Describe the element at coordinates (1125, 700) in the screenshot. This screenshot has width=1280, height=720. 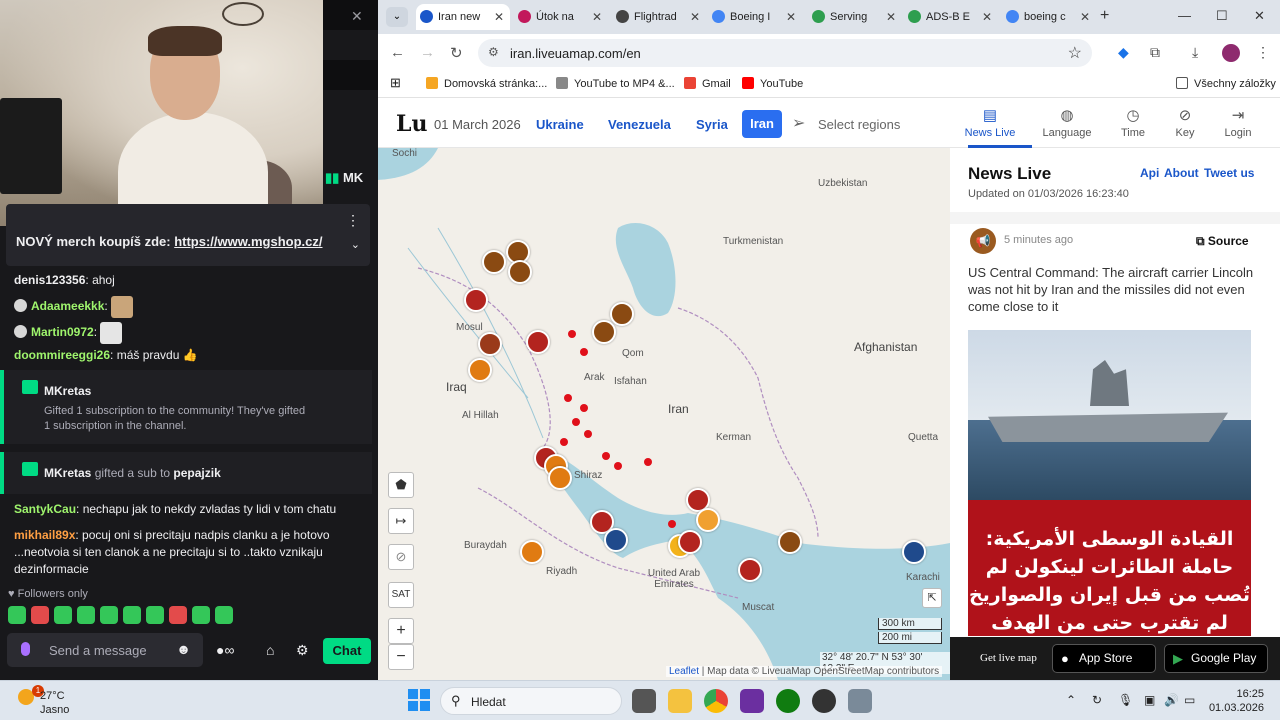
I see `mic-icon: 🎙` at that location.